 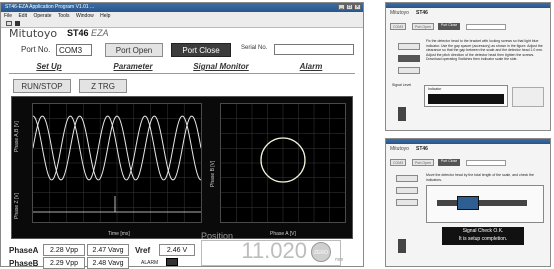 I want to click on dialog-bottom-port-open: Port Open, so click(x=423, y=162).